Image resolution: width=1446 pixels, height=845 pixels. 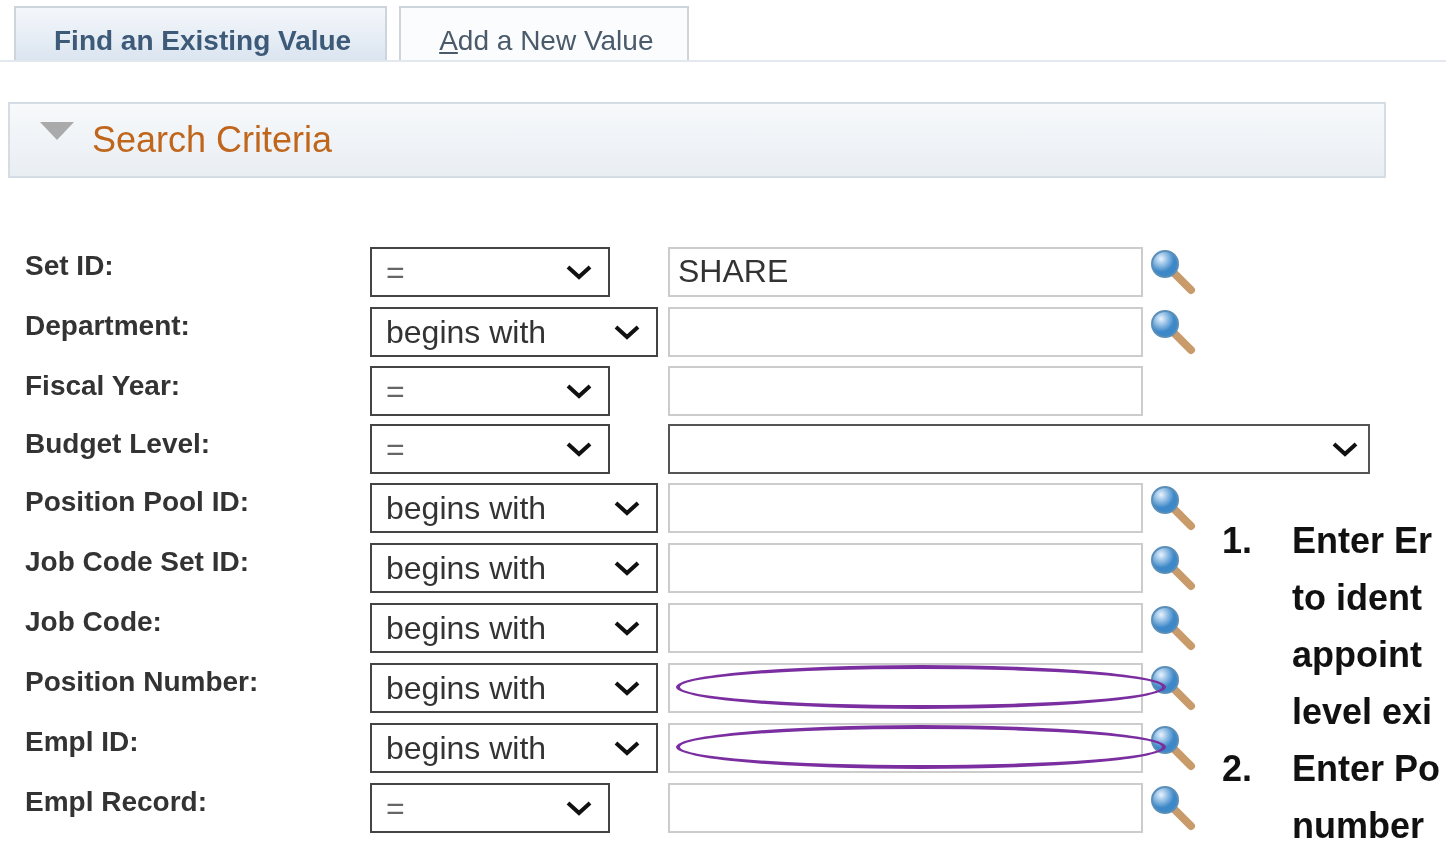 I want to click on field-label: Job Code:, so click(x=94, y=621).